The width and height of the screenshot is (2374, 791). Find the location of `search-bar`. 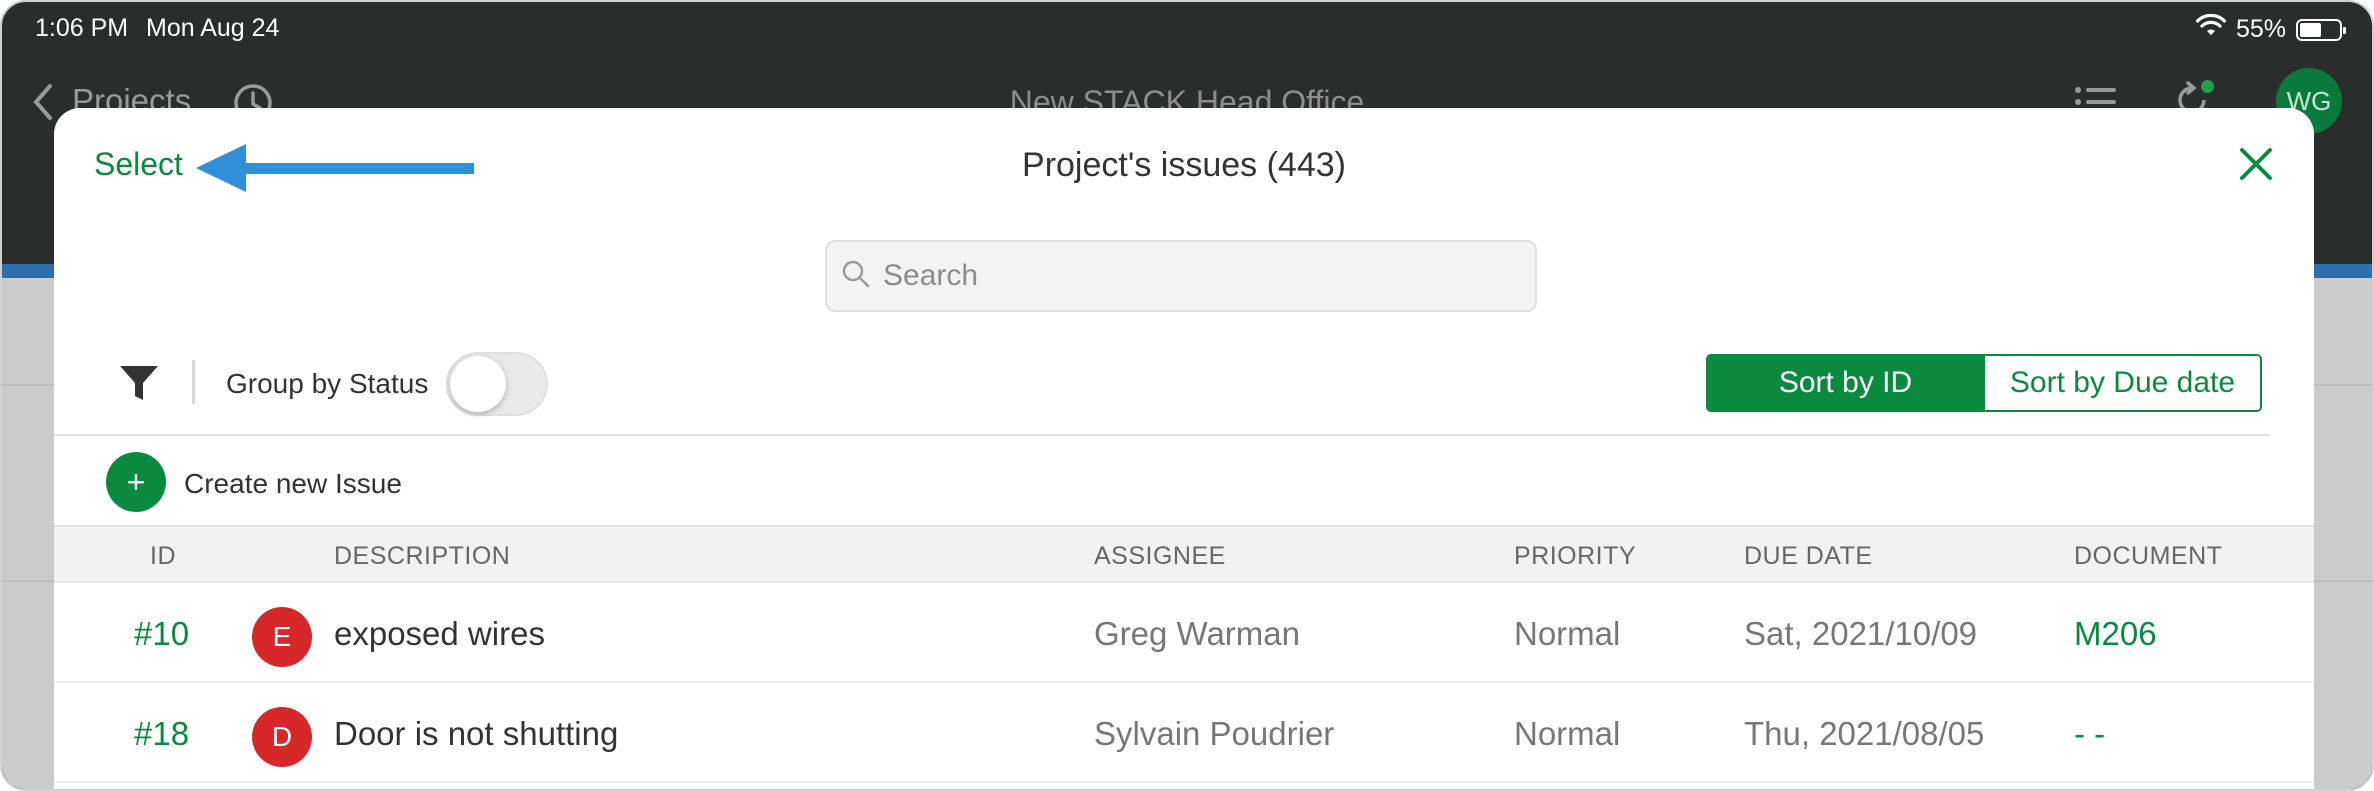

search-bar is located at coordinates (1181, 276).